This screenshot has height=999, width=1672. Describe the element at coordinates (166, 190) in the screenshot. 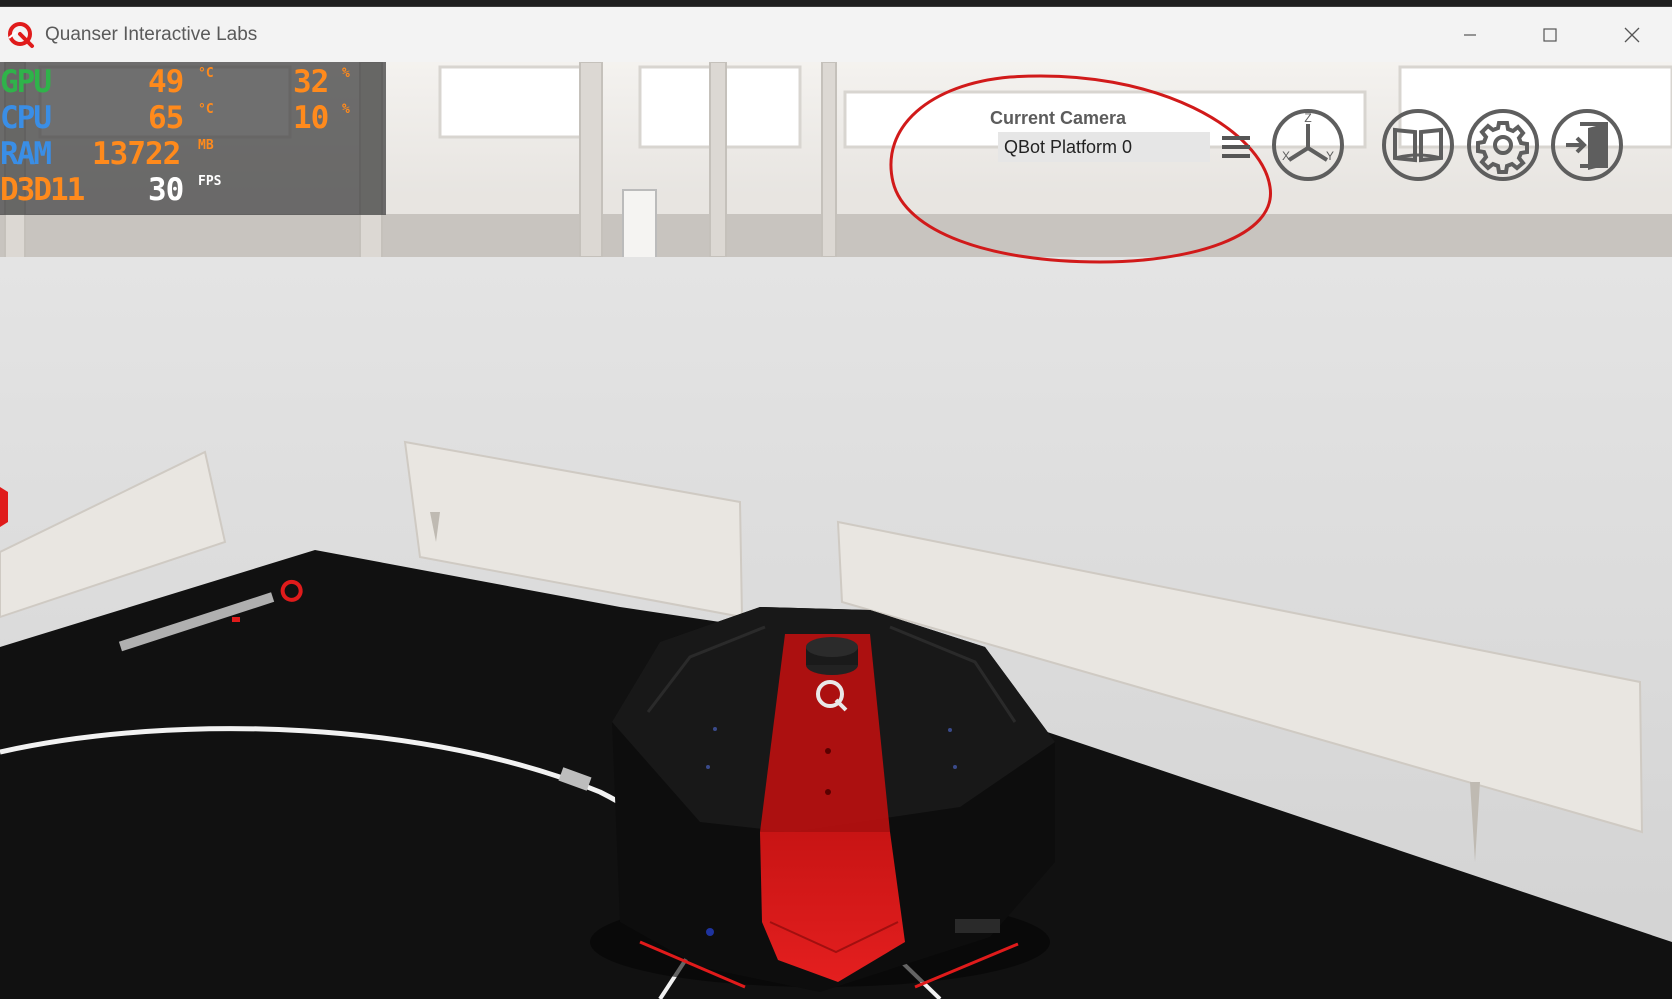

I see `perf-value: 30` at that location.